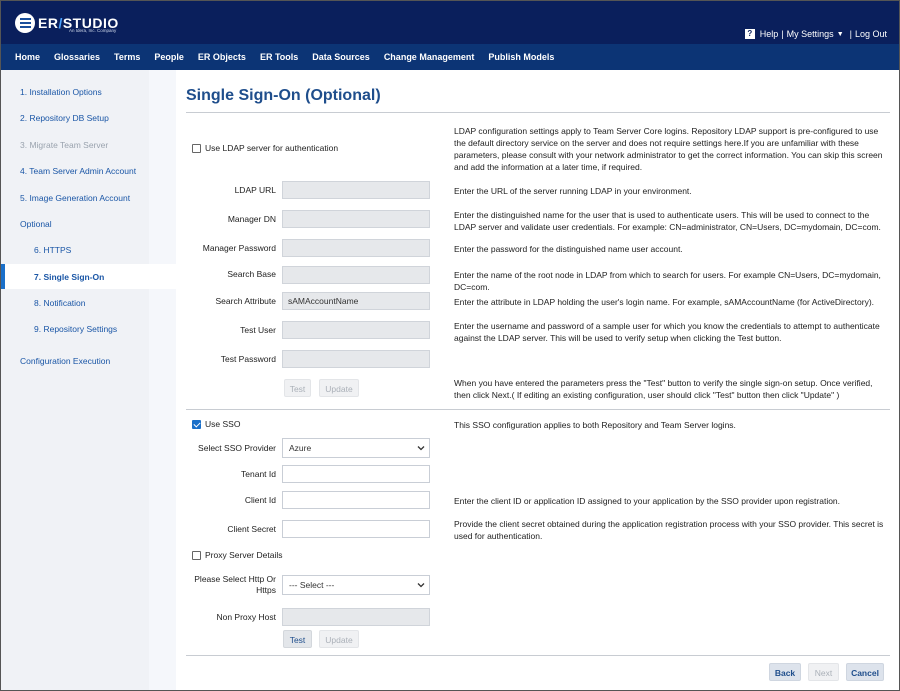  I want to click on search-attribute-label: Search Attribute, so click(245, 301).